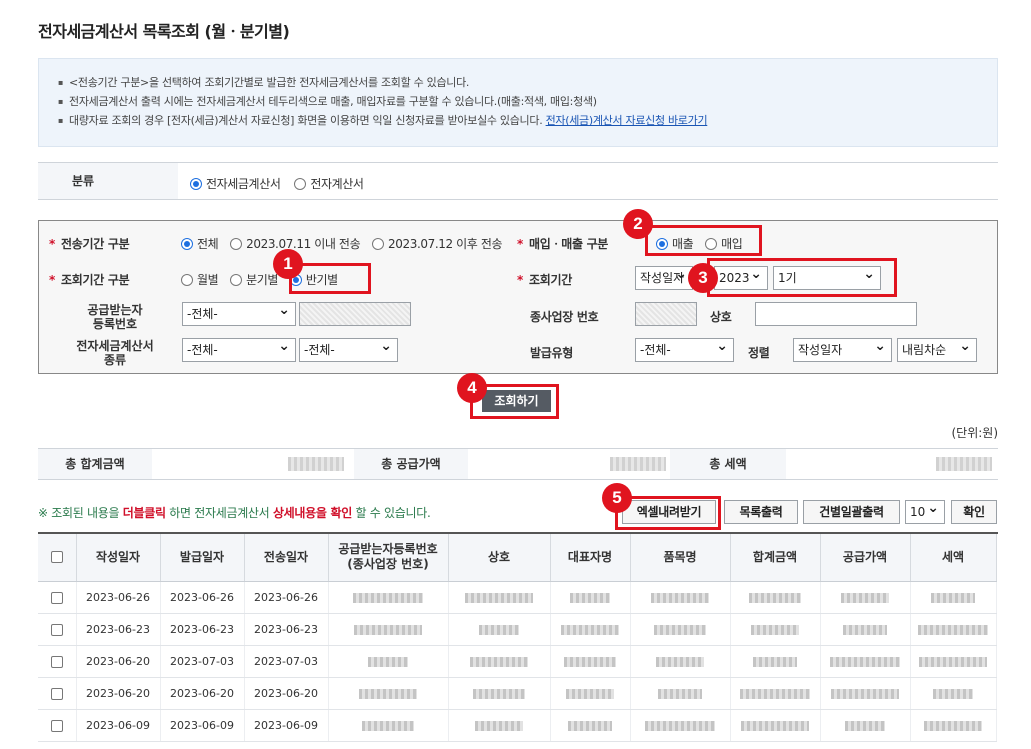 This screenshot has width=1031, height=749. Describe the element at coordinates (348, 348) in the screenshot. I see `invoice-kind-select-2: -전체-` at that location.